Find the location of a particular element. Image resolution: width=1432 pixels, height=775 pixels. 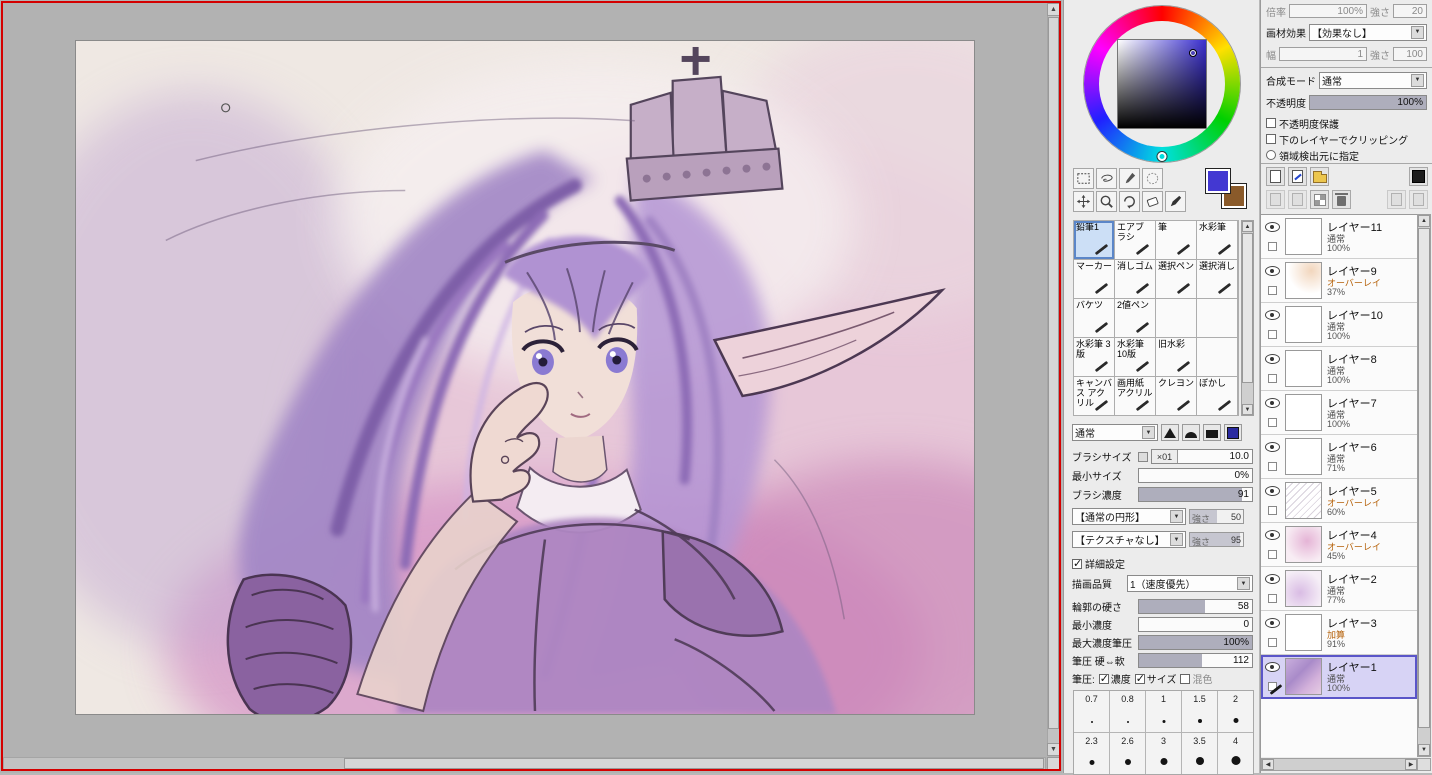

brush-item: 画用紙 アクリル is located at coordinates (1135, 396).